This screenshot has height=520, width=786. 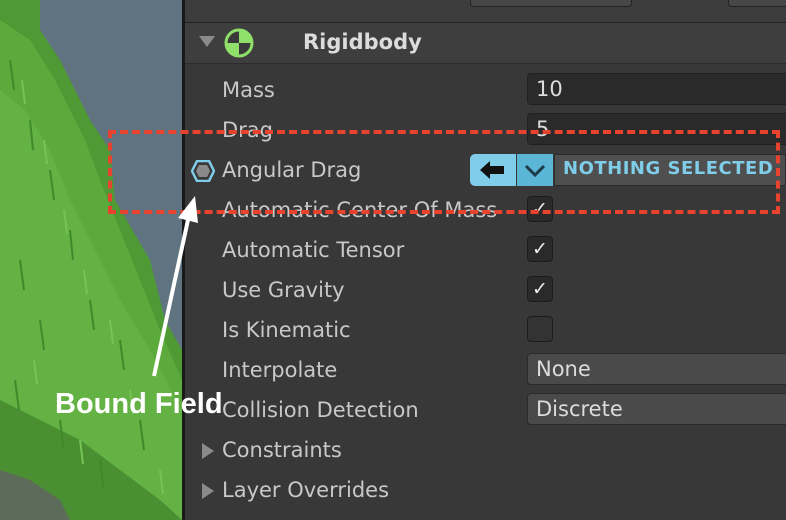 What do you see at coordinates (540, 289) in the screenshot?
I see `use-gravity-checkbox: ✓` at bounding box center [540, 289].